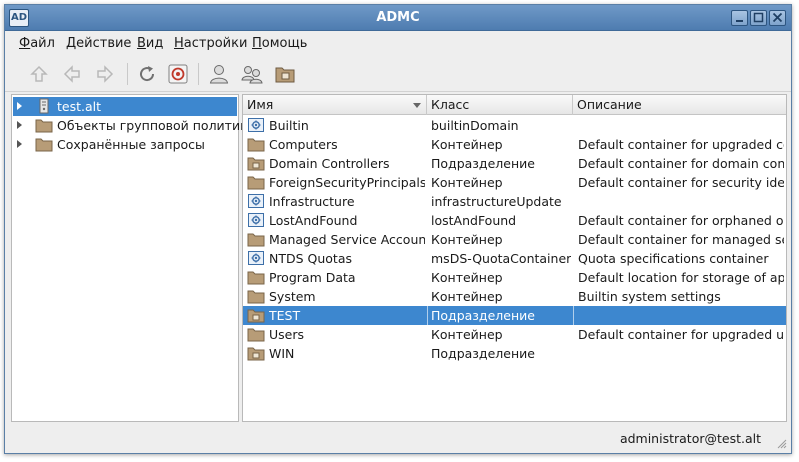  I want to click on forward-button, so click(105, 74).